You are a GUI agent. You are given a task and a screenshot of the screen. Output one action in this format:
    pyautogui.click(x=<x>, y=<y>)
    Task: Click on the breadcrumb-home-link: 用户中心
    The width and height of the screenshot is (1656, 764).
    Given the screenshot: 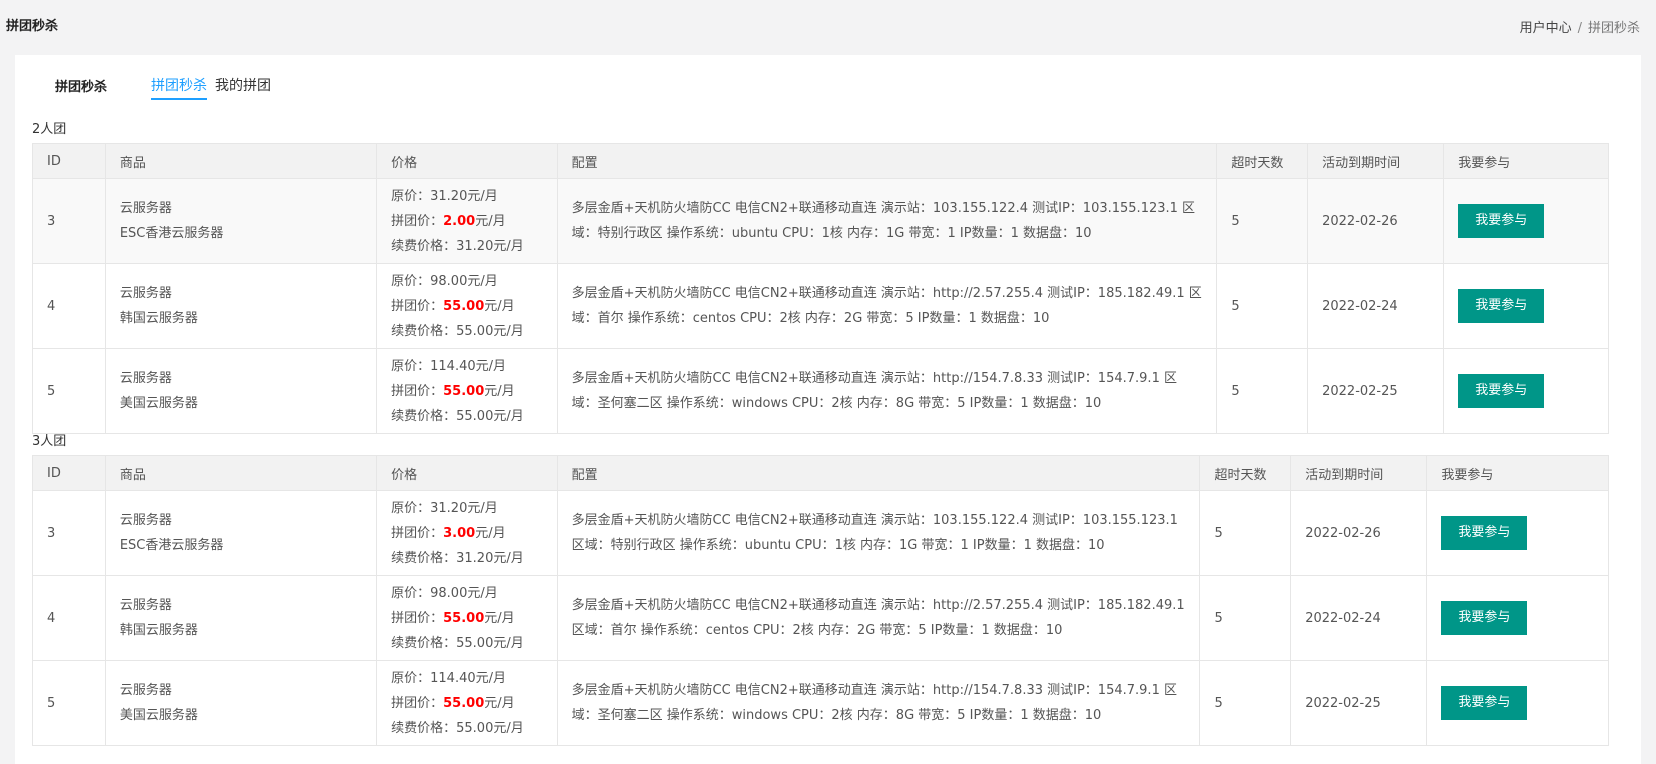 What is the action you would take?
    pyautogui.click(x=1546, y=28)
    